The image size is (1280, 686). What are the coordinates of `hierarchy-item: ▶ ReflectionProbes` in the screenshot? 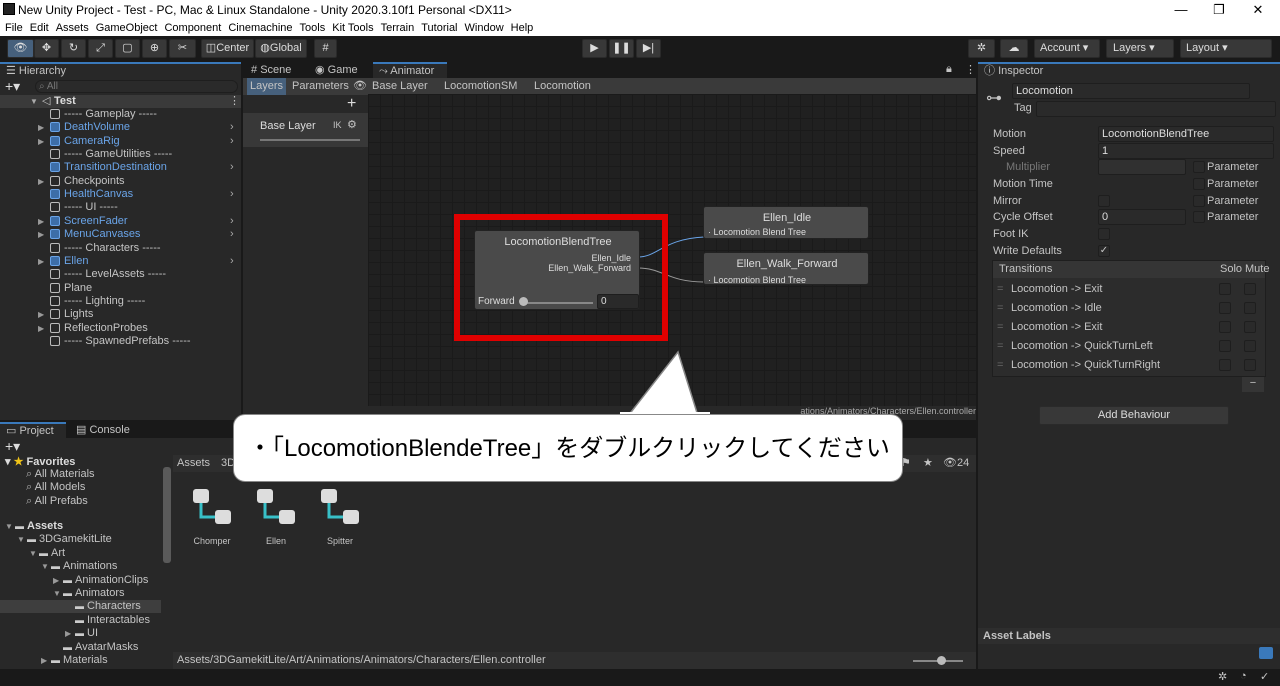 It's located at (120, 328).